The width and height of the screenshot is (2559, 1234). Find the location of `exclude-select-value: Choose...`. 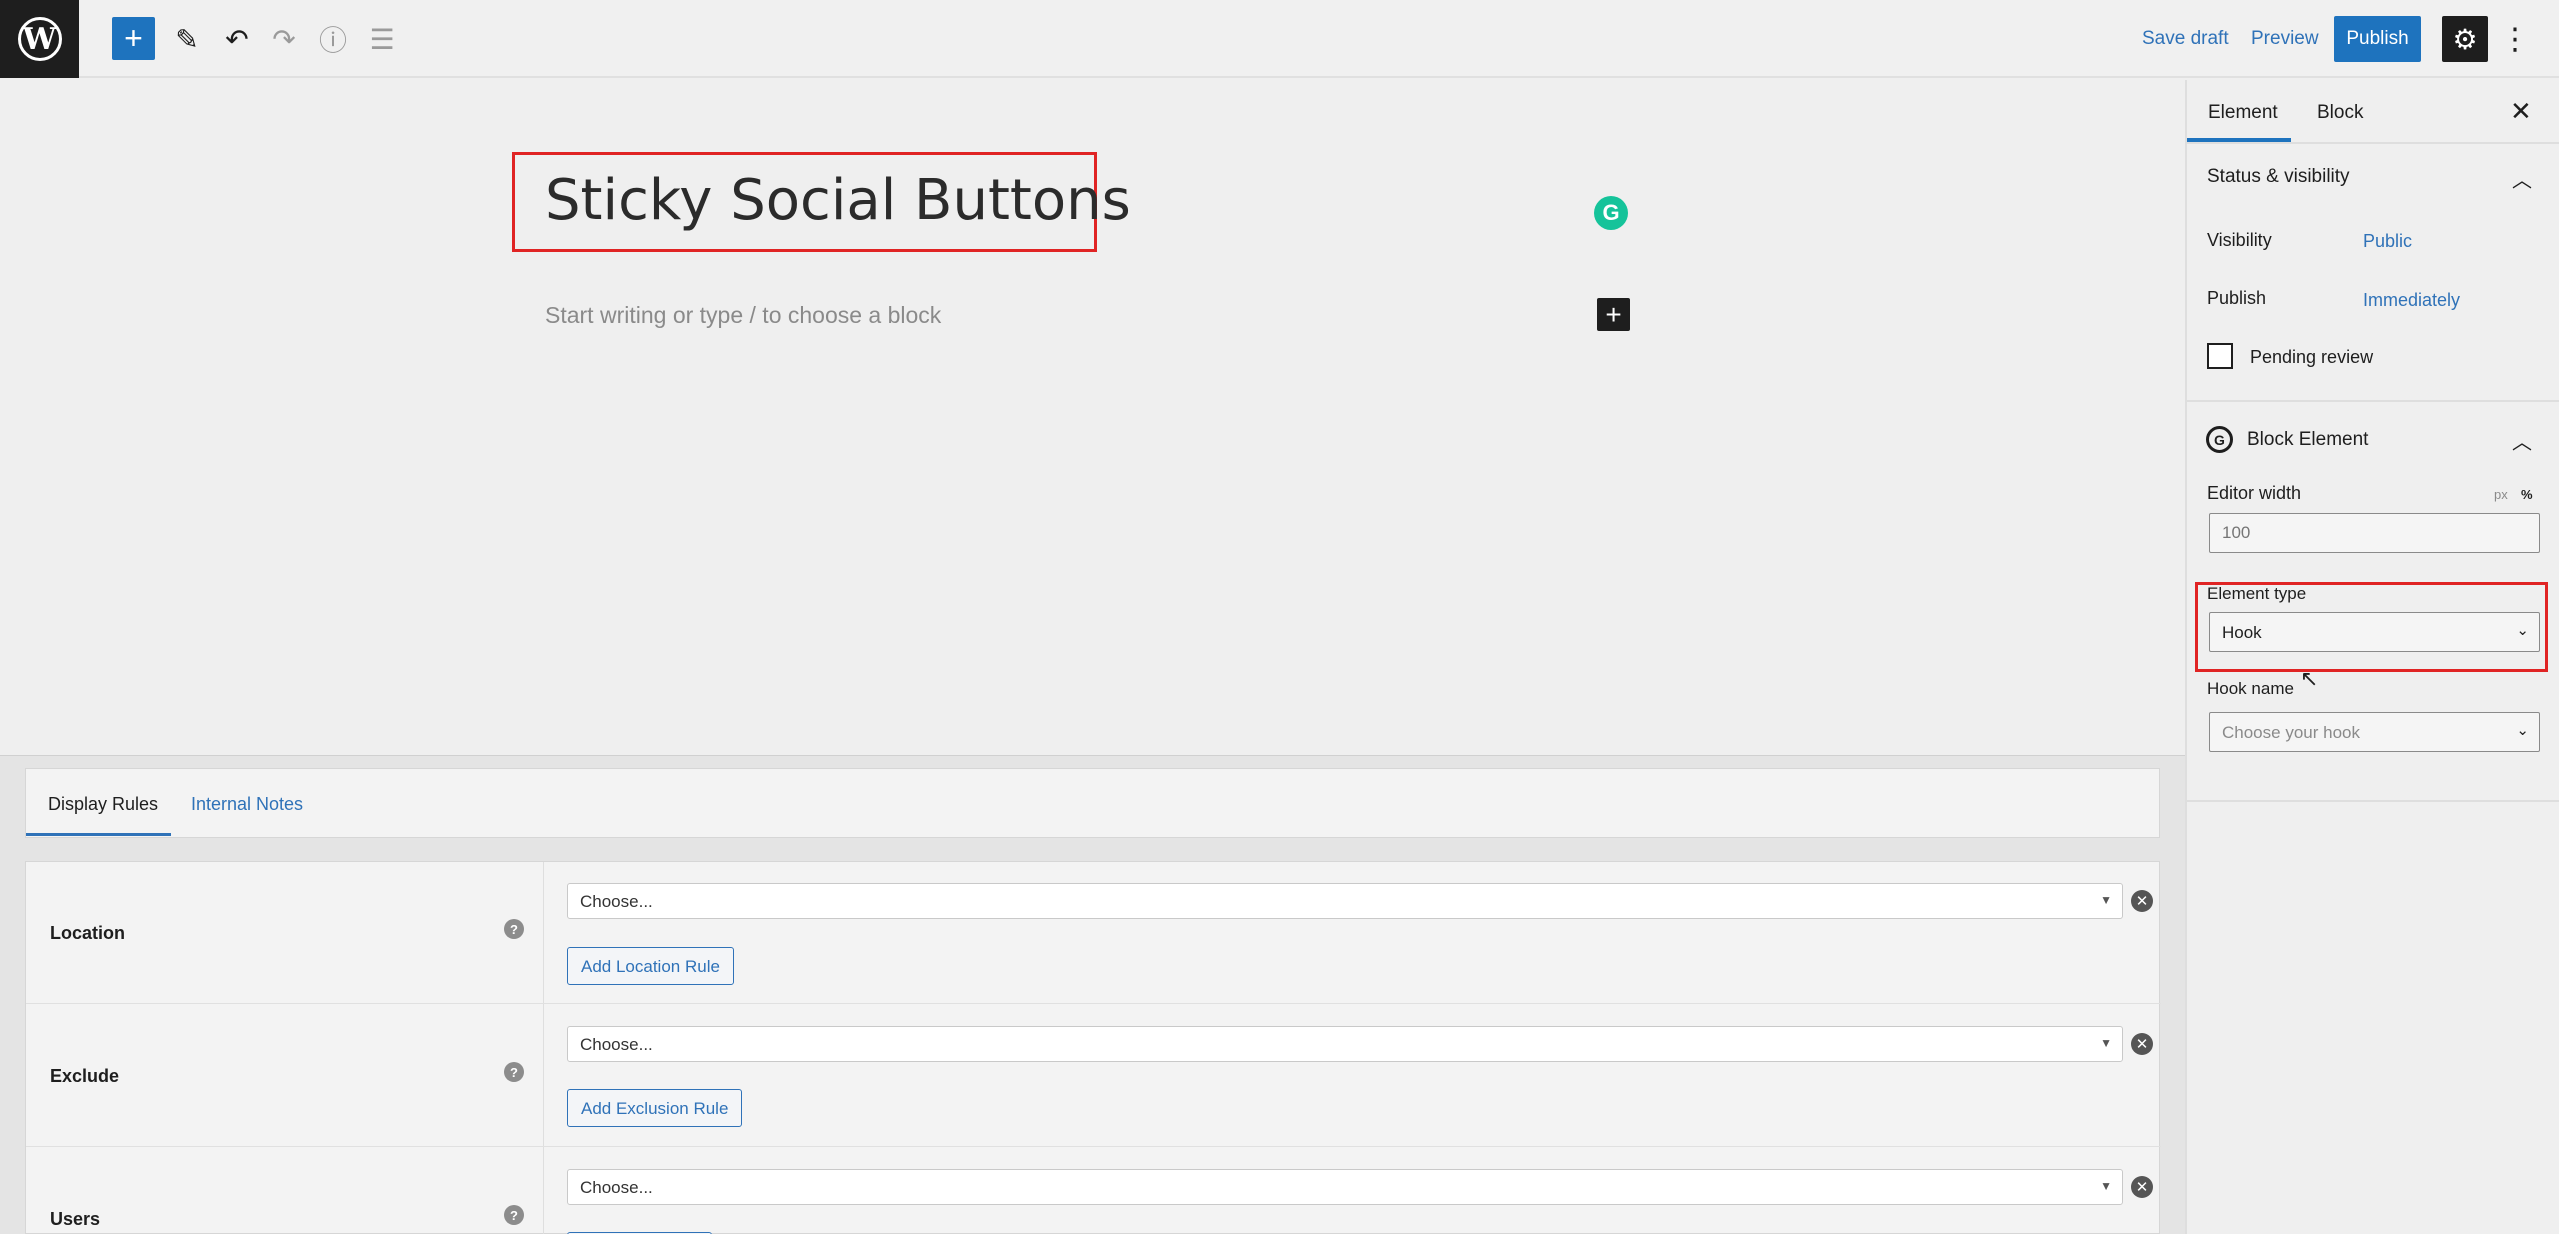

exclude-select-value: Choose... is located at coordinates (616, 1044).